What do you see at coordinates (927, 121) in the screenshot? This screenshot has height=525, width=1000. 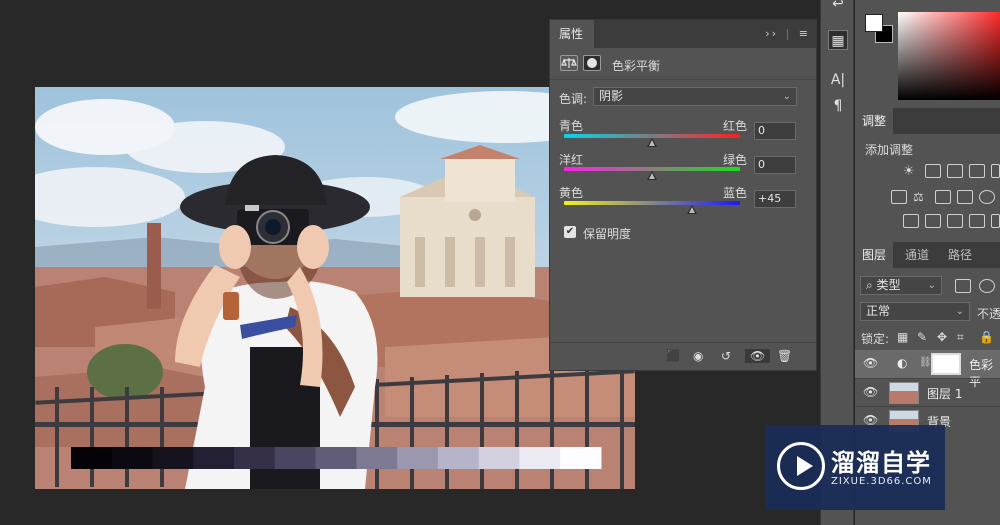 I see `adjustments-tabbar: 调整` at bounding box center [927, 121].